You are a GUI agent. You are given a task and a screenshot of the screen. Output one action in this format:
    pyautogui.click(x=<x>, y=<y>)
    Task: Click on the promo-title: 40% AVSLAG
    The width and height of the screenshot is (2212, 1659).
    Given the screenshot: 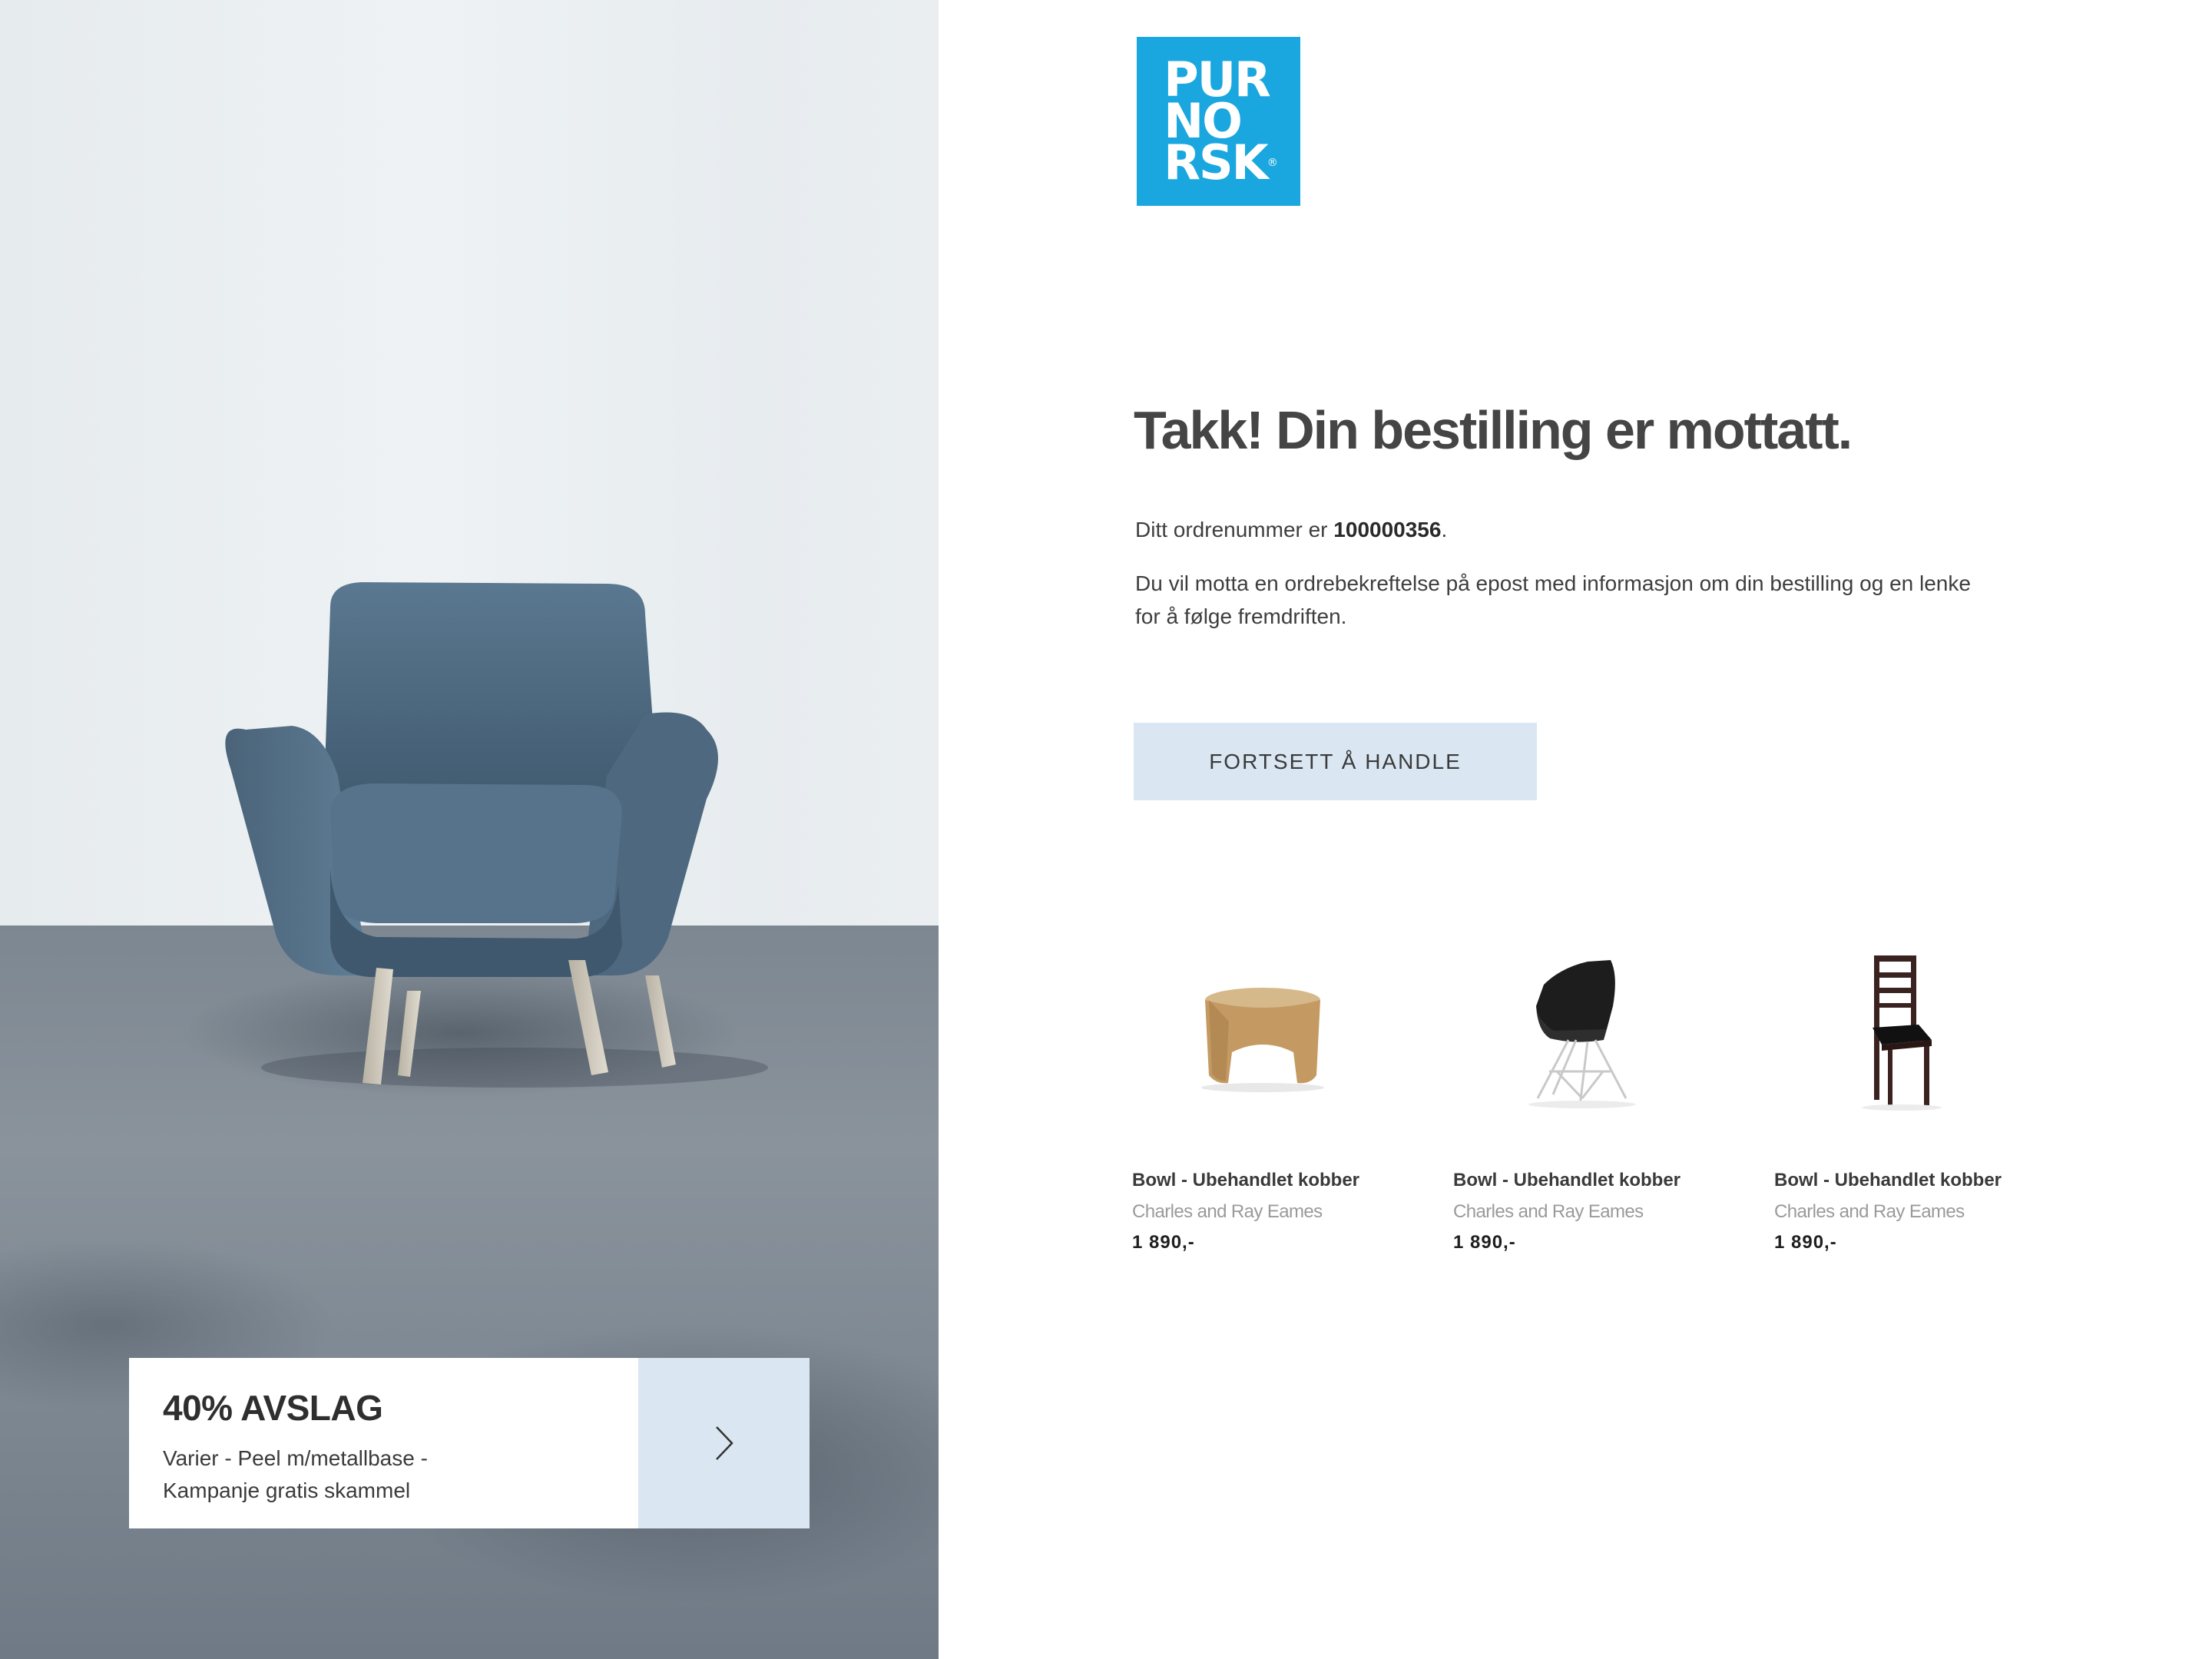 What is the action you would take?
    pyautogui.click(x=273, y=1408)
    